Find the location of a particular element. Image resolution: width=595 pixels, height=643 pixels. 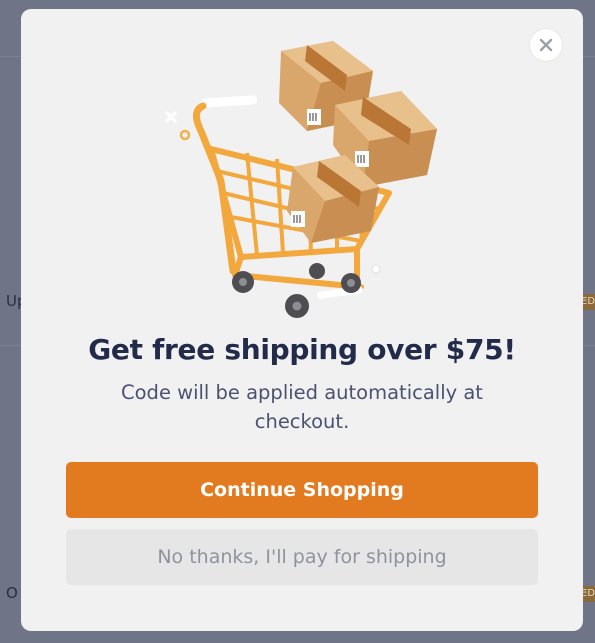

continue-shopping-button: Continue Shopping is located at coordinates (302, 490).